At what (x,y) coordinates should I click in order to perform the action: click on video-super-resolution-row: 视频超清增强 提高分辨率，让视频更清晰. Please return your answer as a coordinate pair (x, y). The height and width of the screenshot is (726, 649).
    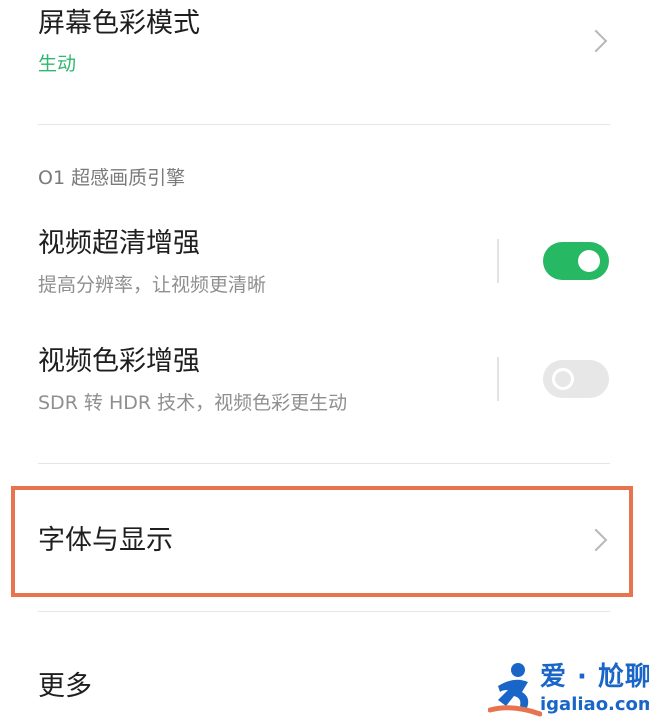
    Looking at the image, I should click on (324, 262).